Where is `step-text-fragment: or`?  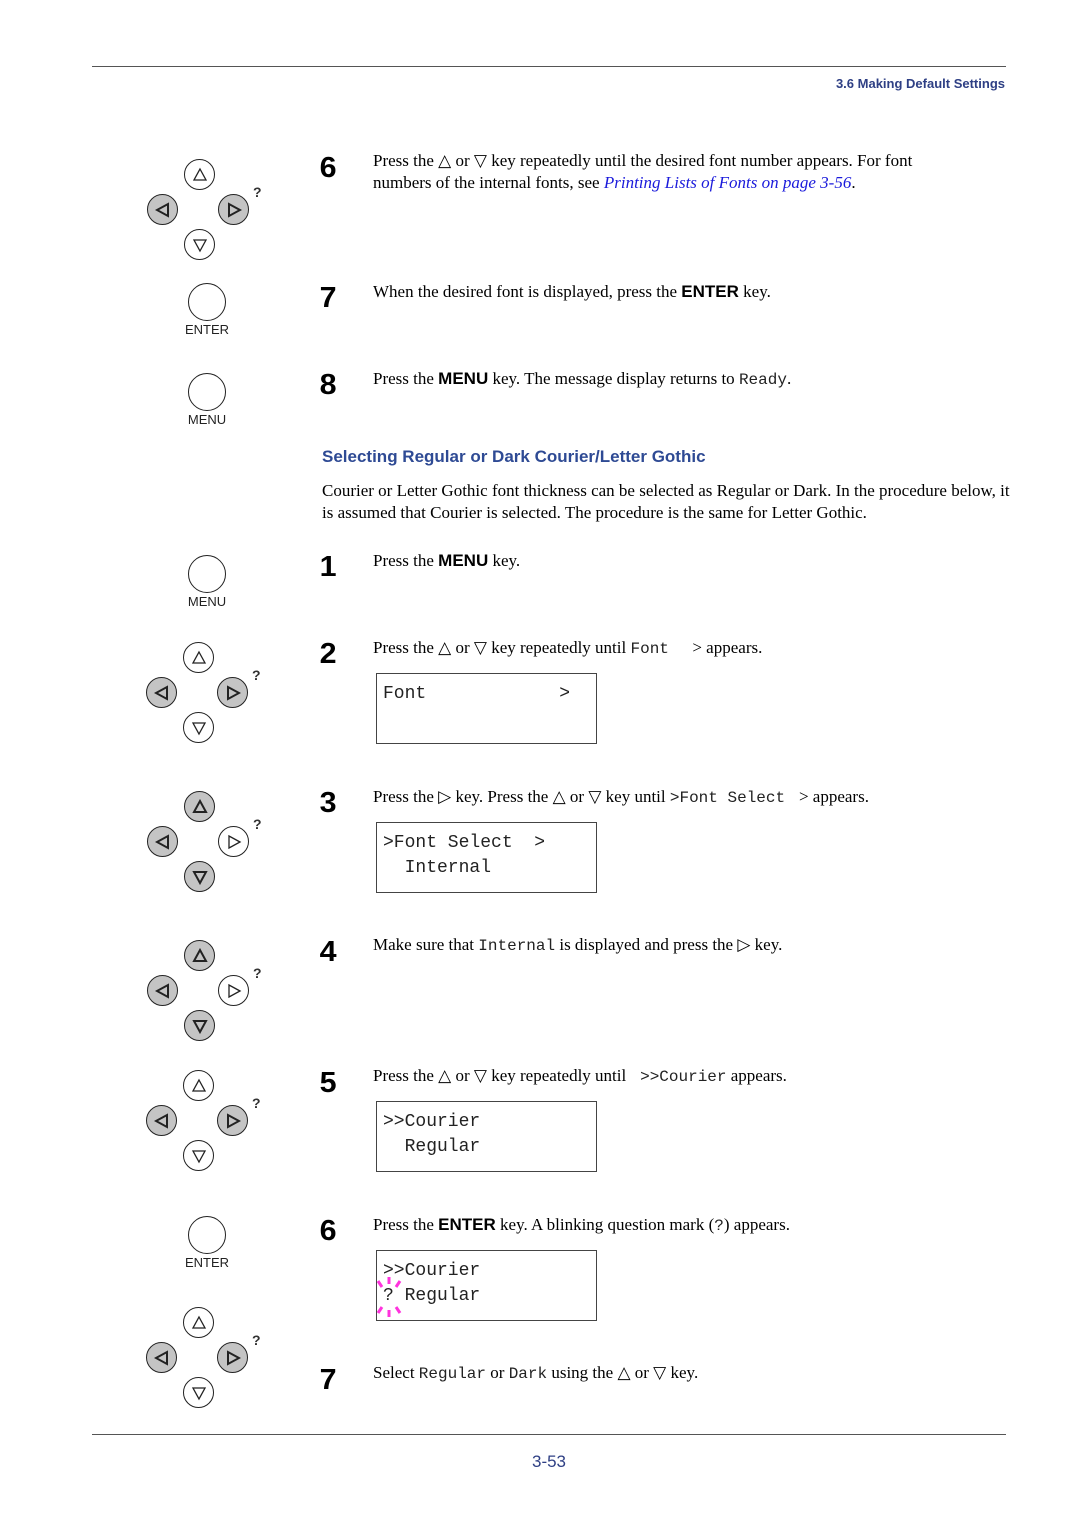 step-text-fragment: or is located at coordinates (497, 1372).